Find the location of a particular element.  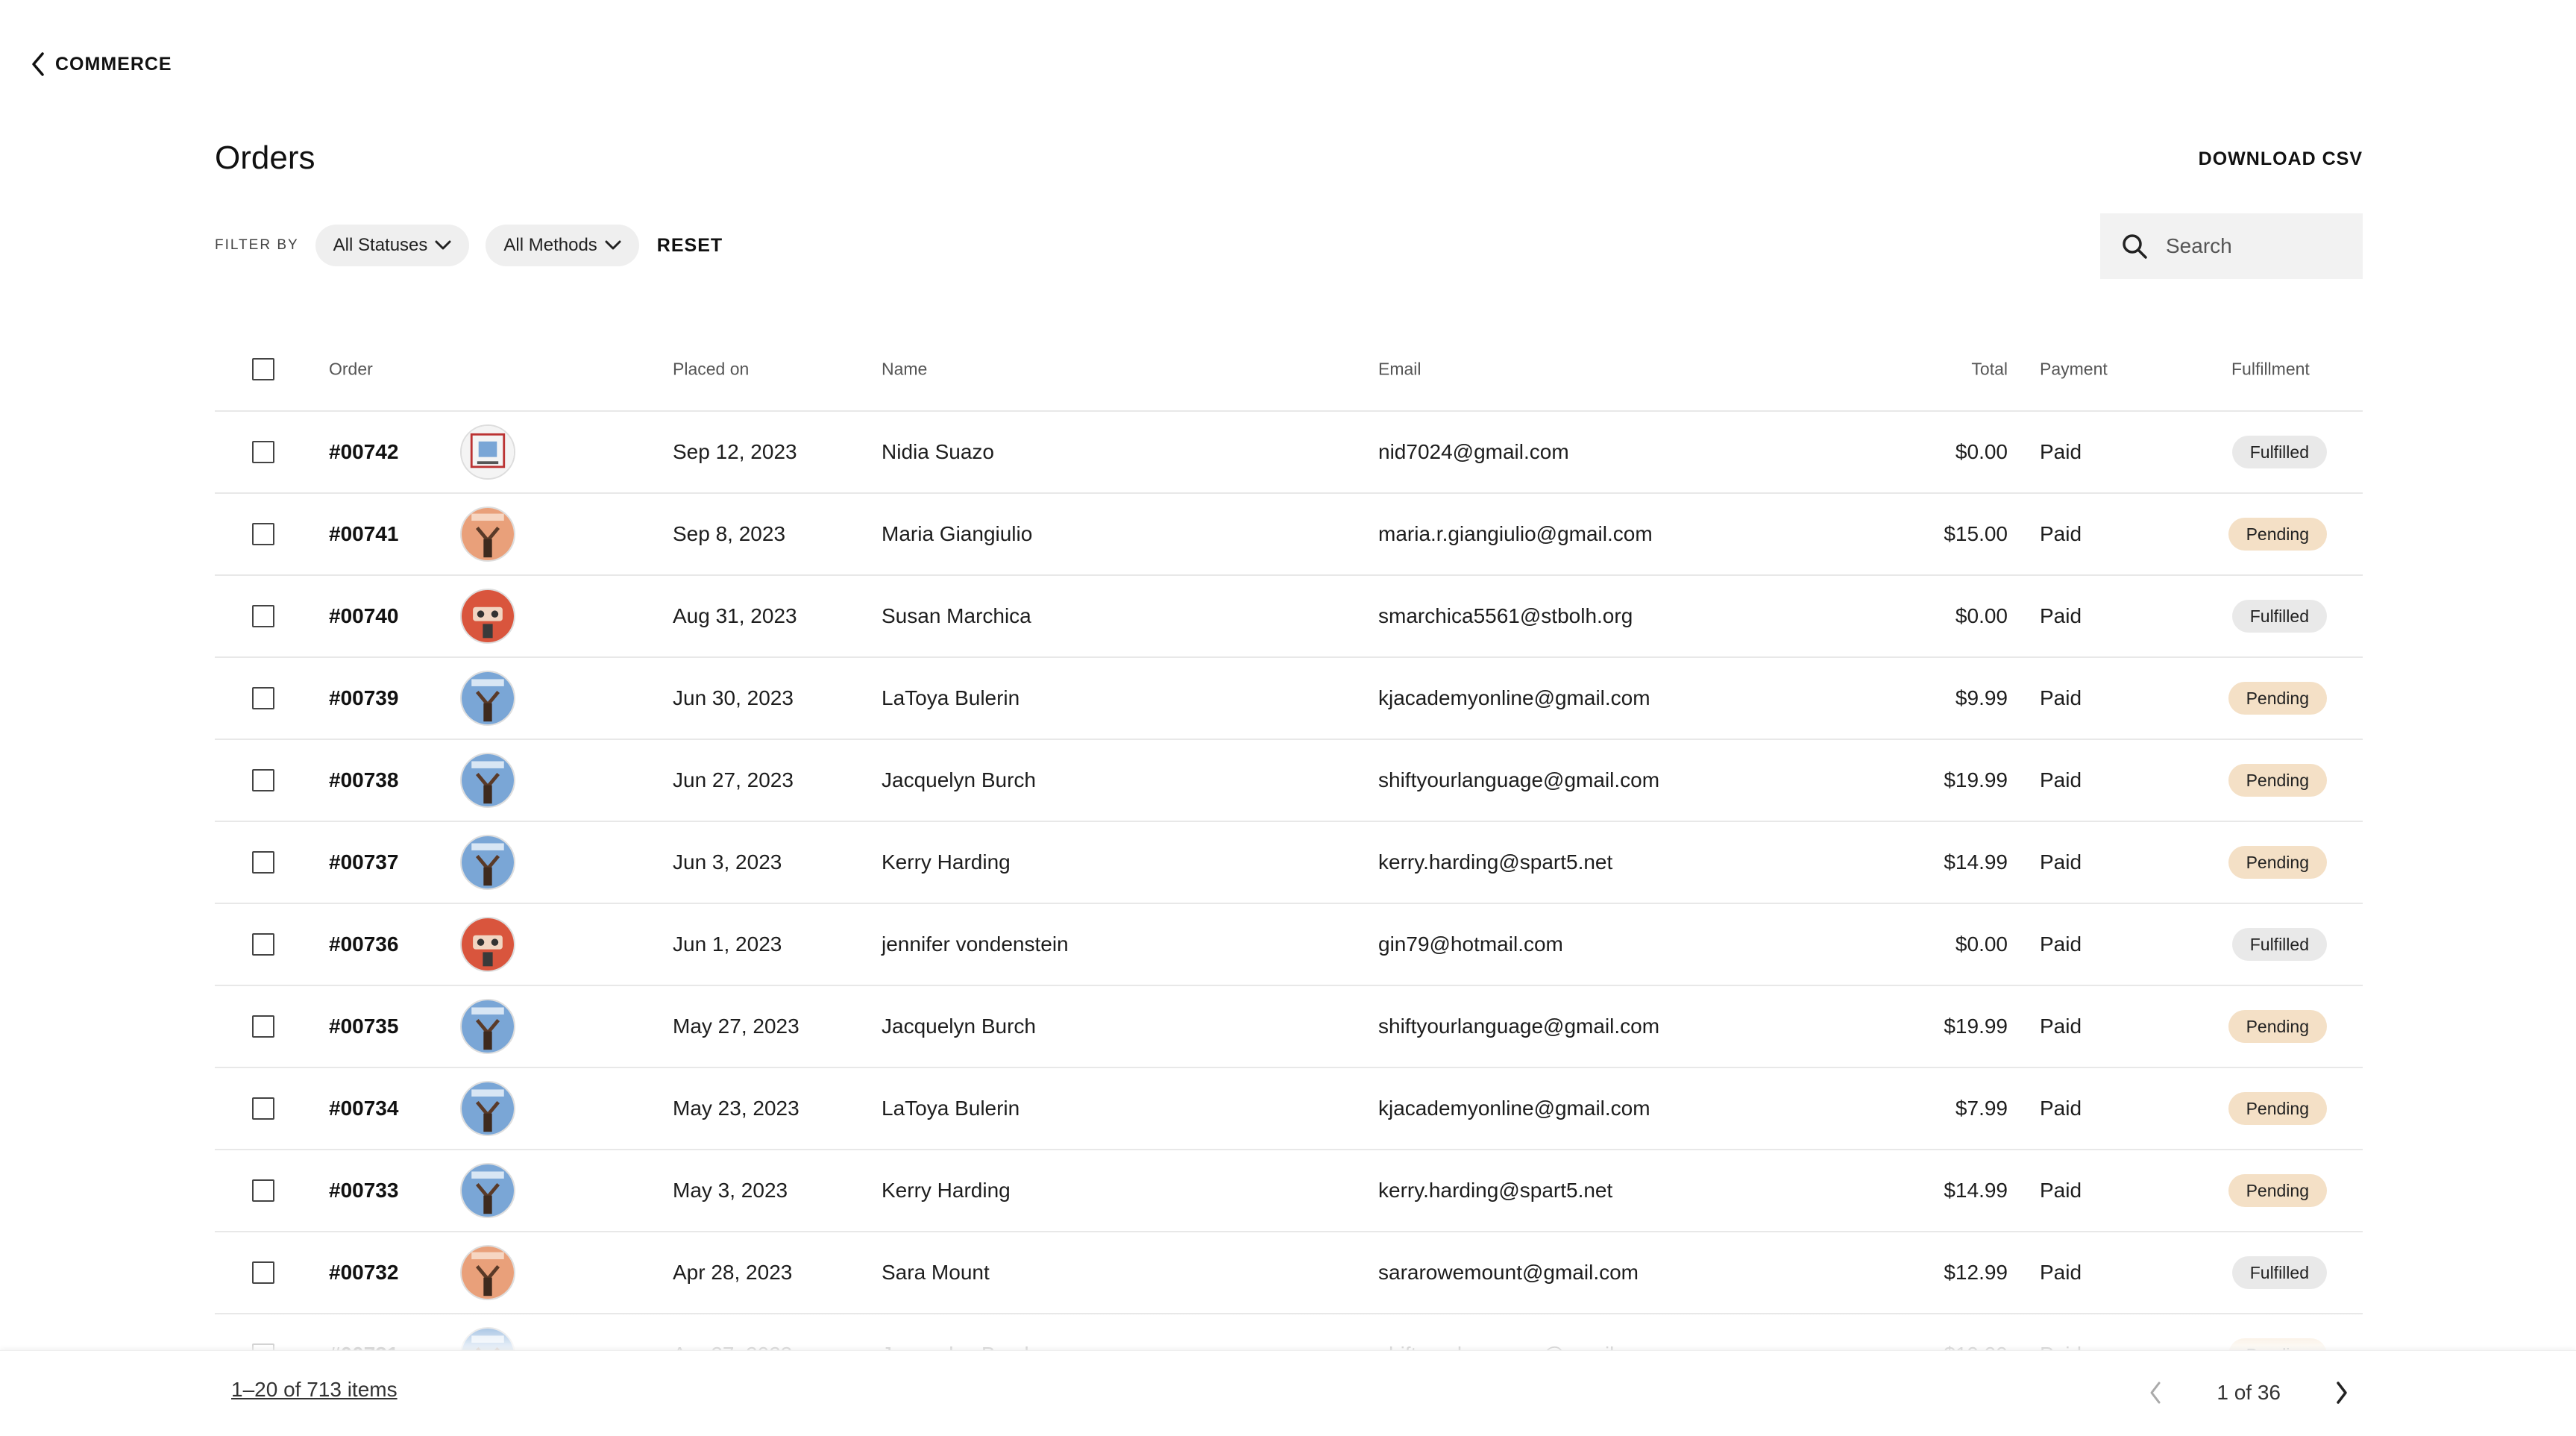

chevron-right-icon is located at coordinates (2342, 1393).